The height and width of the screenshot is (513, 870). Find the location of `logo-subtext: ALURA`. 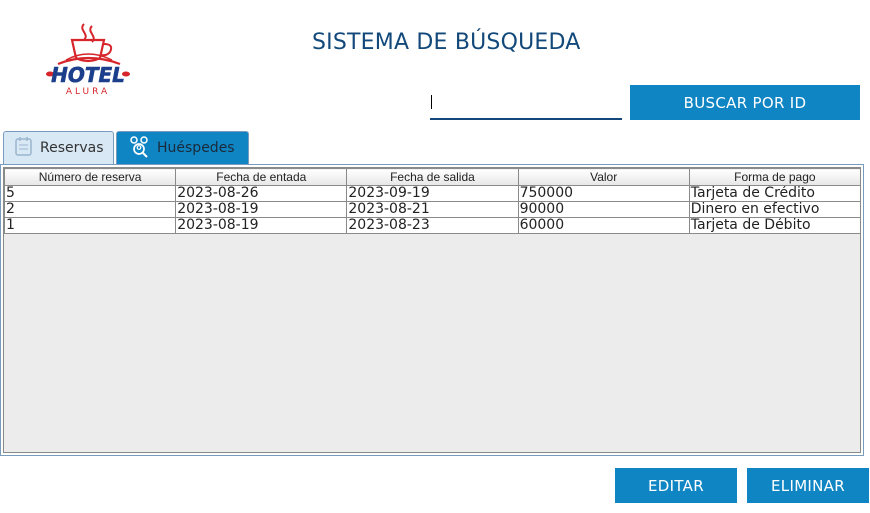

logo-subtext: ALURA is located at coordinates (88, 92).